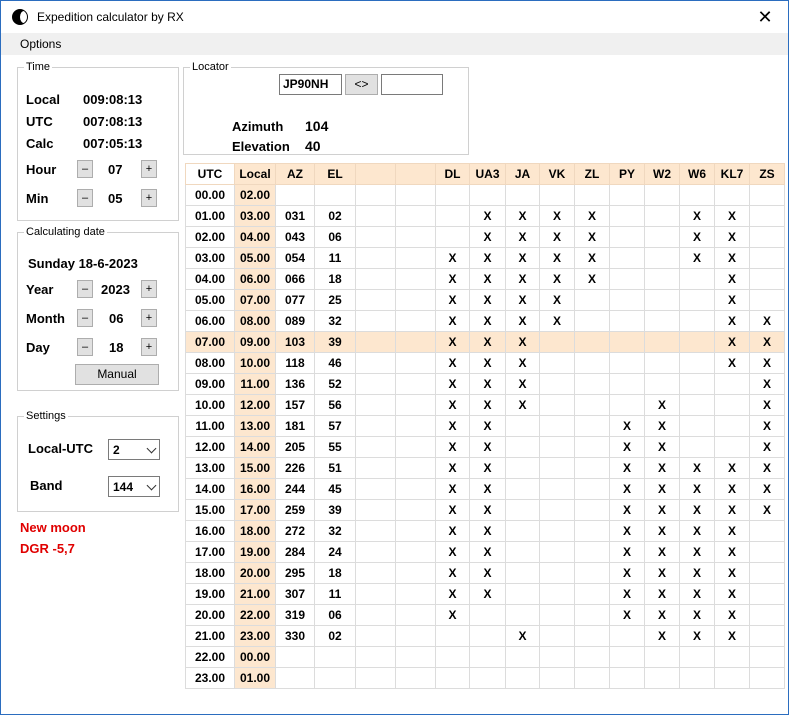  Describe the element at coordinates (485, 258) in the screenshot. I see `table-row: 03.00 05.00 054 11 X X X X X X X` at that location.